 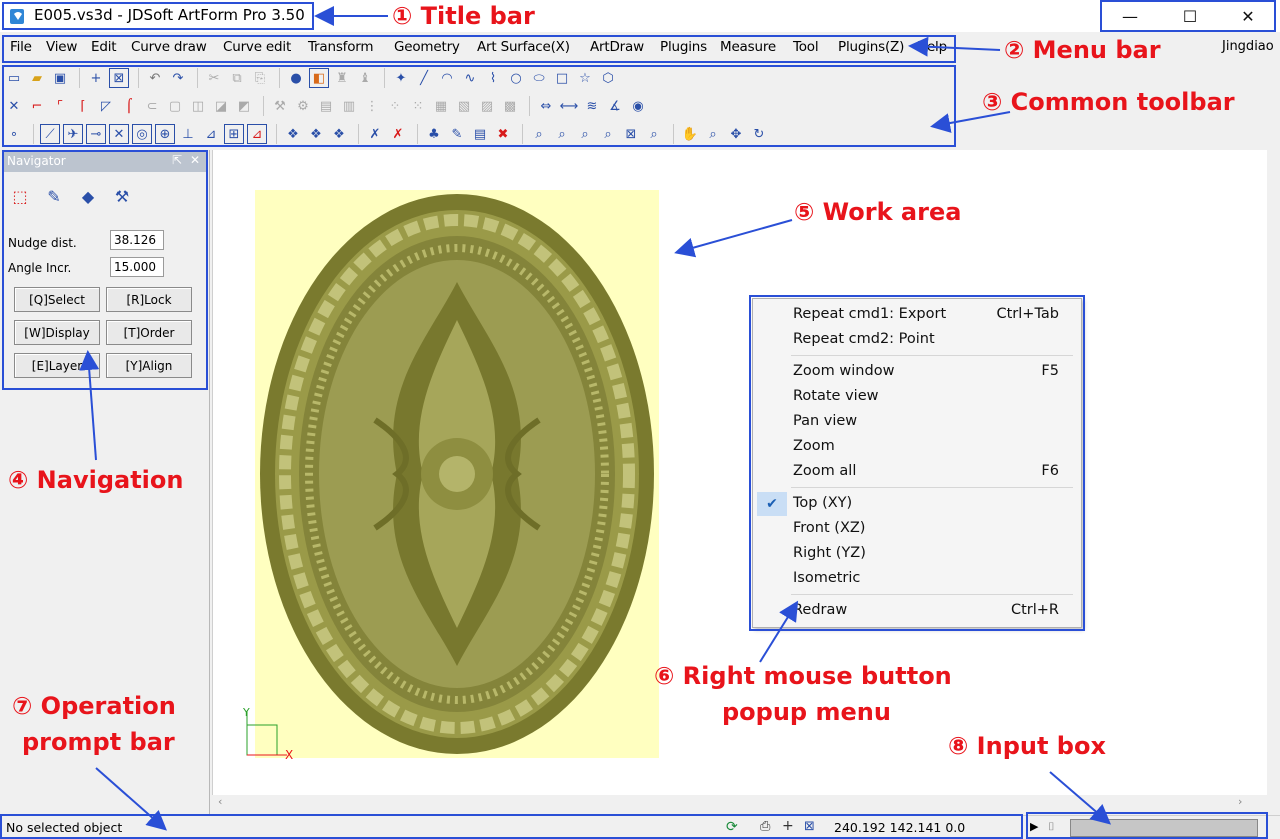 I want to click on annotation-menu-bar: ② Menu bar, so click(x=1082, y=50).